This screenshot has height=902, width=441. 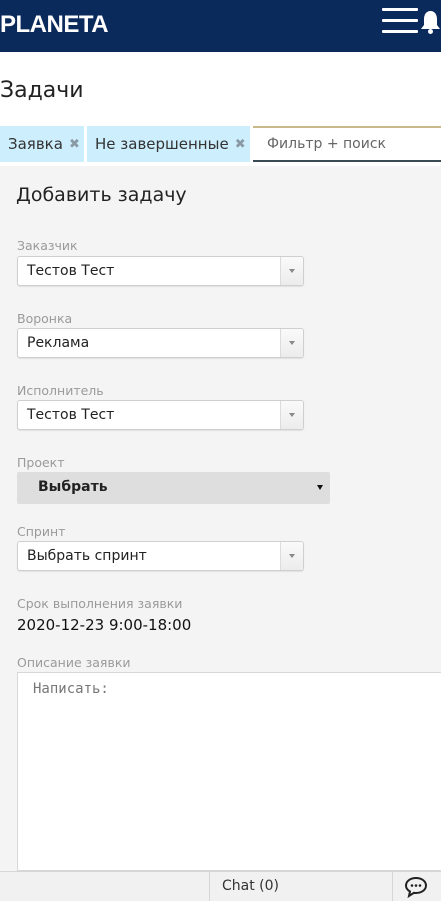 I want to click on filter-chip-label: Не завершенные, so click(x=162, y=144).